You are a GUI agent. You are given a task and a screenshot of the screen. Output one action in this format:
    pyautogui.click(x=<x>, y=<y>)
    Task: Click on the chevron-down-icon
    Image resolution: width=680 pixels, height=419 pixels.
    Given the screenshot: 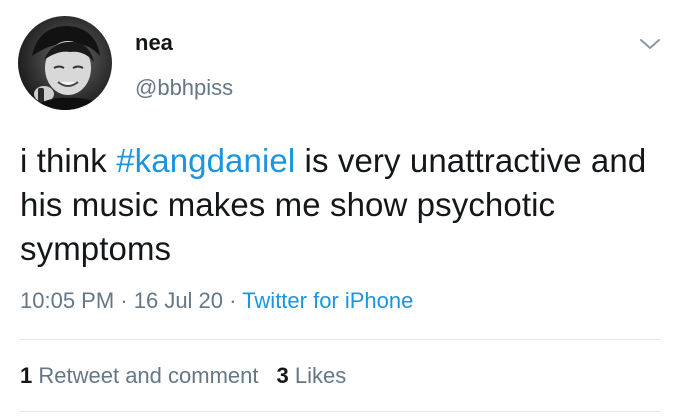 What is the action you would take?
    pyautogui.click(x=650, y=44)
    